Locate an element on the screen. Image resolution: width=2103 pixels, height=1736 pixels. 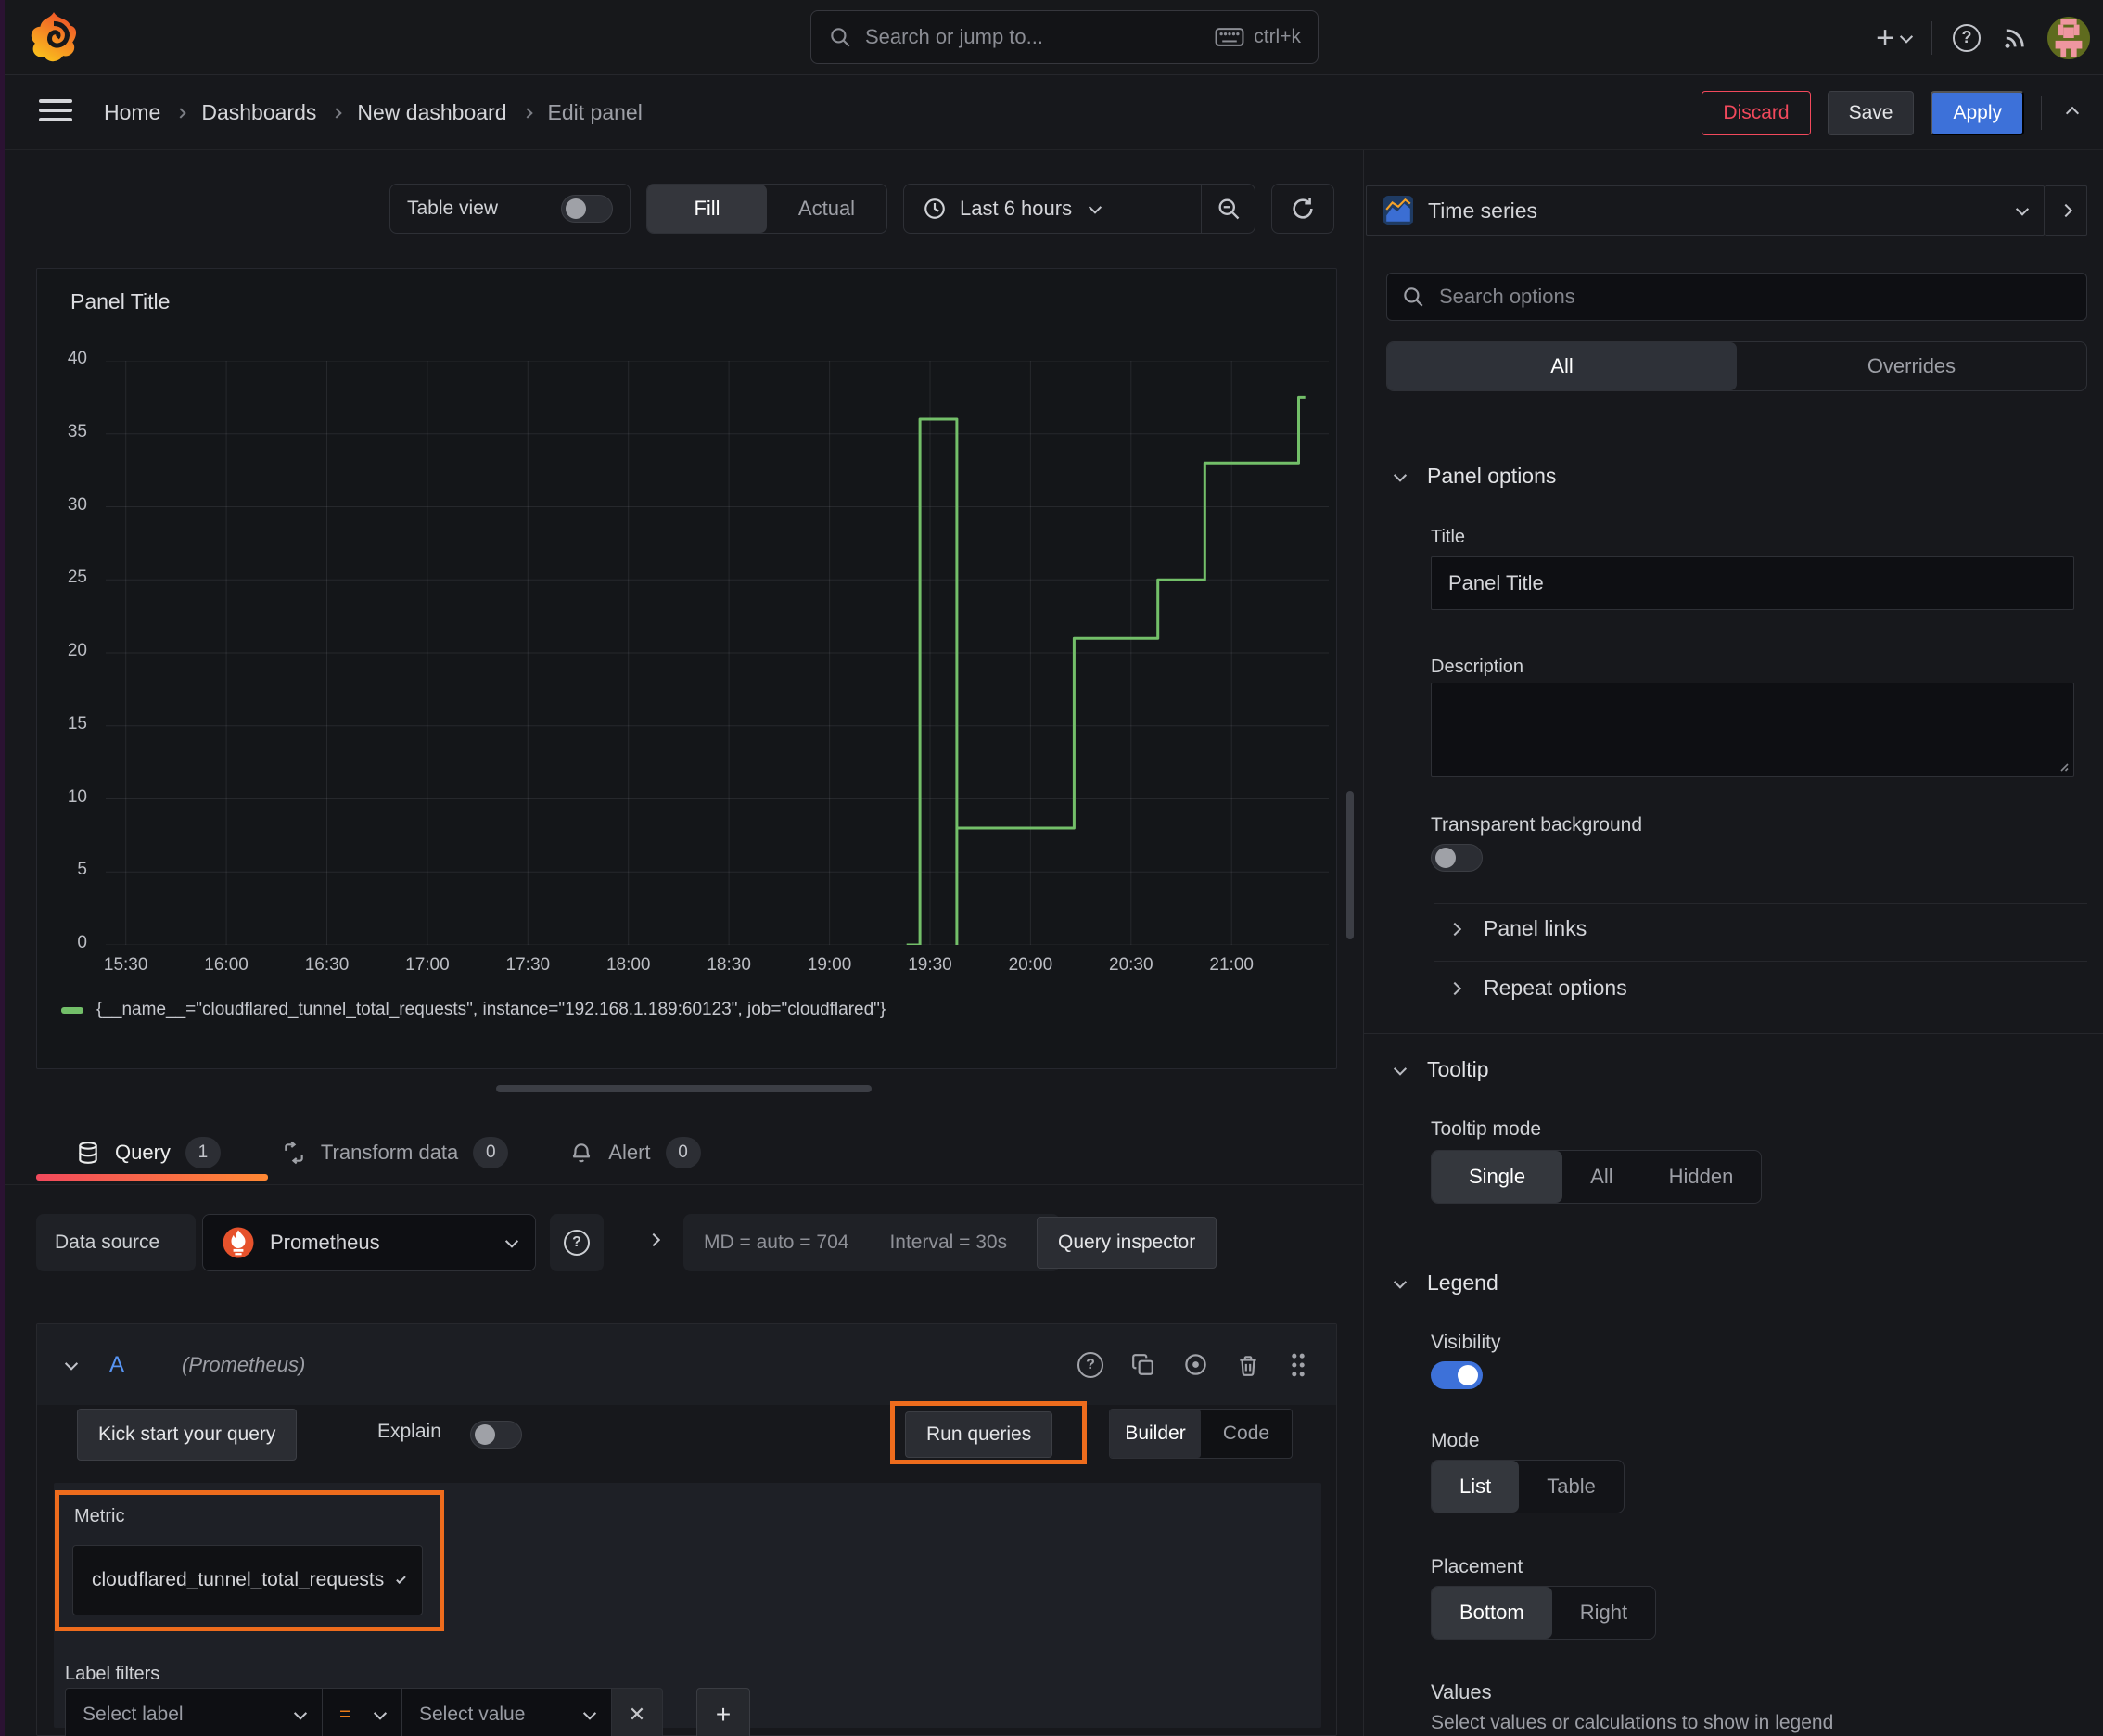
avatar-image is located at coordinates (2068, 37).